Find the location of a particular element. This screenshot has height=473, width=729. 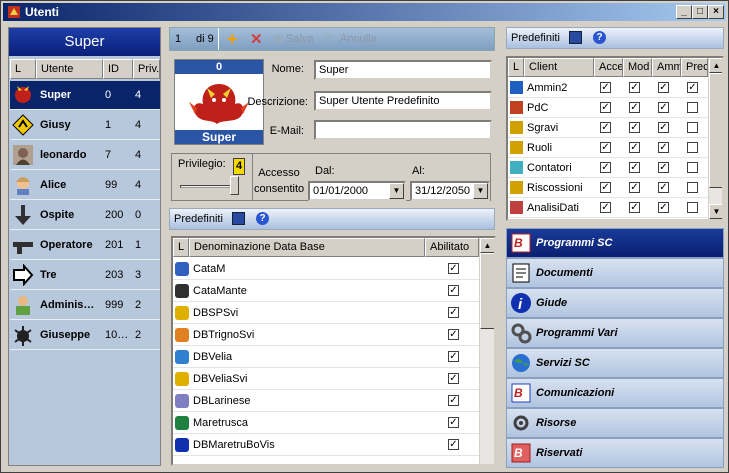

client-row: Contatori ✓ ✓ ✓ is located at coordinates (608, 168).